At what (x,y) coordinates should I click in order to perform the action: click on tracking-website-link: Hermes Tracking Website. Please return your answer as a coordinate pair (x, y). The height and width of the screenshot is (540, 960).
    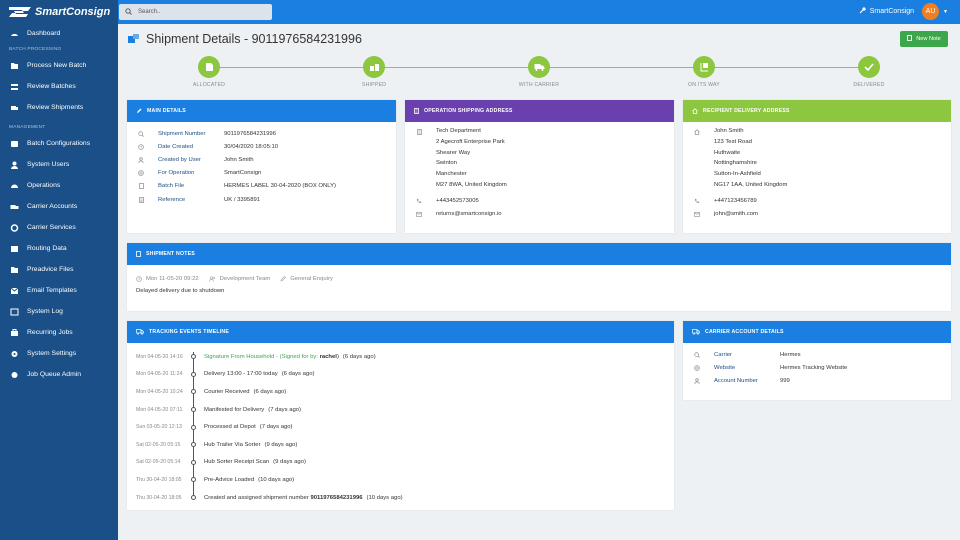
    Looking at the image, I should click on (813, 368).